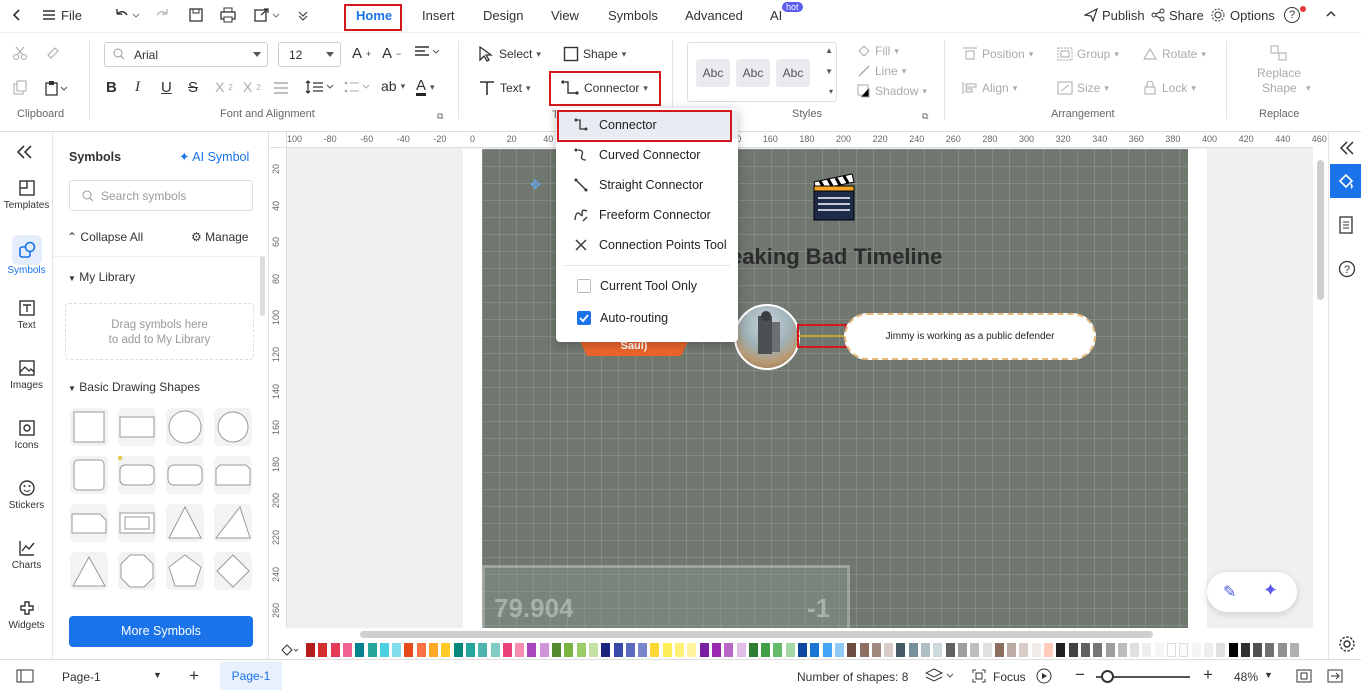  Describe the element at coordinates (53, 53) in the screenshot. I see `format-painter-icon` at that location.